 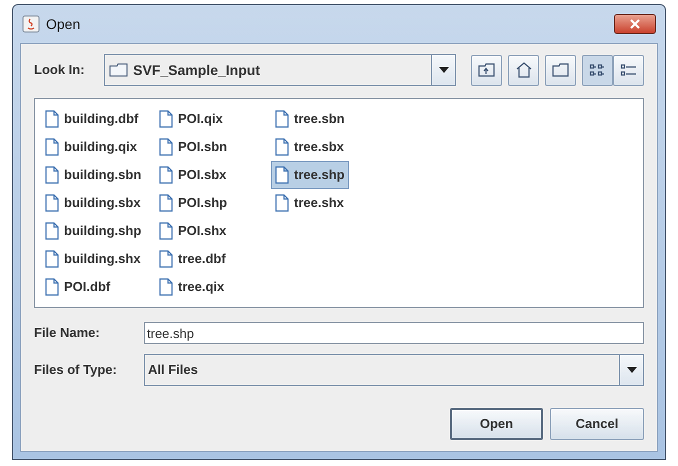 What do you see at coordinates (93, 175) in the screenshot?
I see `file-item: building.sbn` at bounding box center [93, 175].